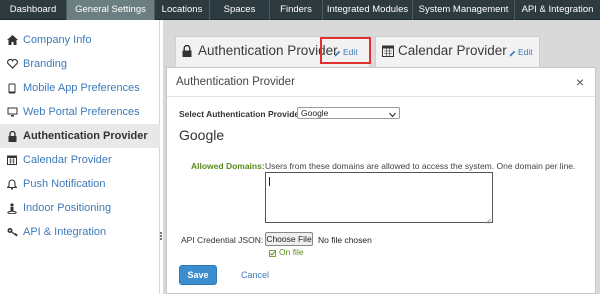 This screenshot has height=294, width=600. What do you see at coordinates (242, 114) in the screenshot?
I see `select-provider-label: Select Authentication Provider:` at bounding box center [242, 114].